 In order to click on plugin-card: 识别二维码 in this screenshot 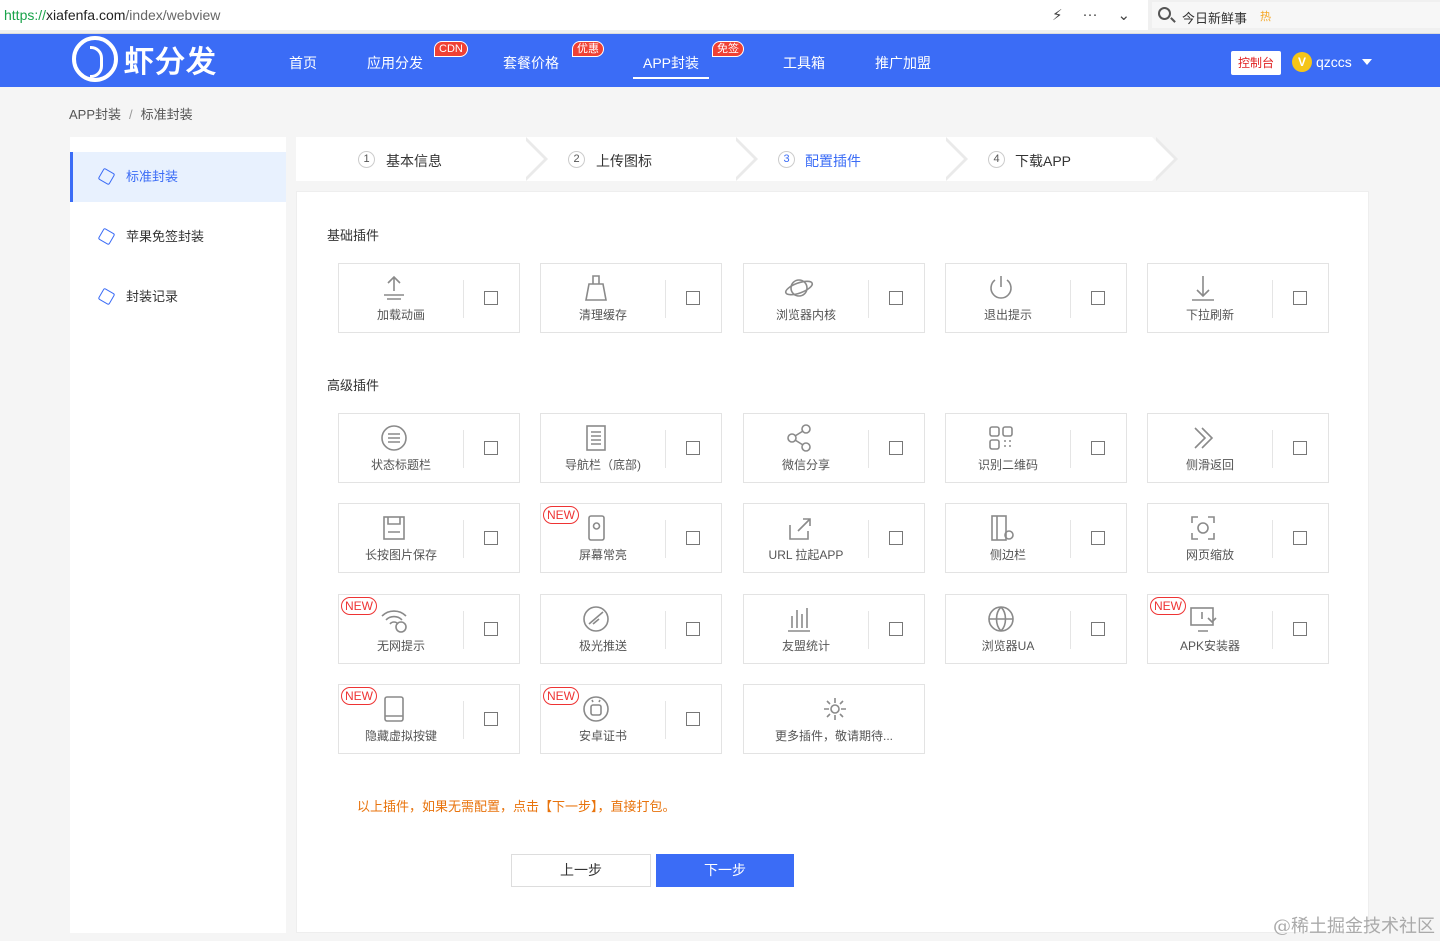, I will do `click(1036, 448)`.